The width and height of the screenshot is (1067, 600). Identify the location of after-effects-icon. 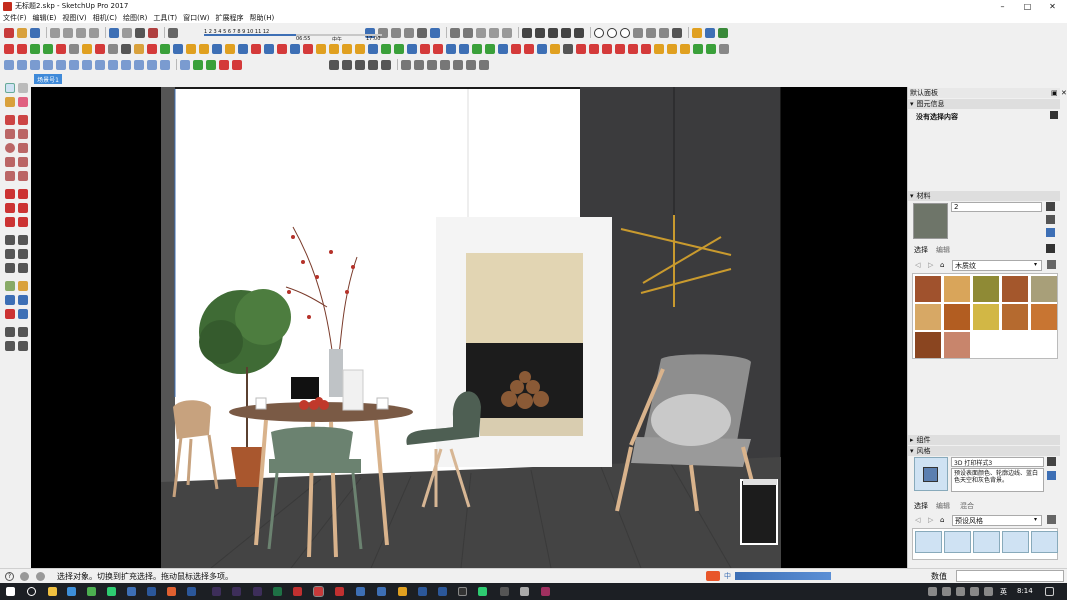
(236, 591).